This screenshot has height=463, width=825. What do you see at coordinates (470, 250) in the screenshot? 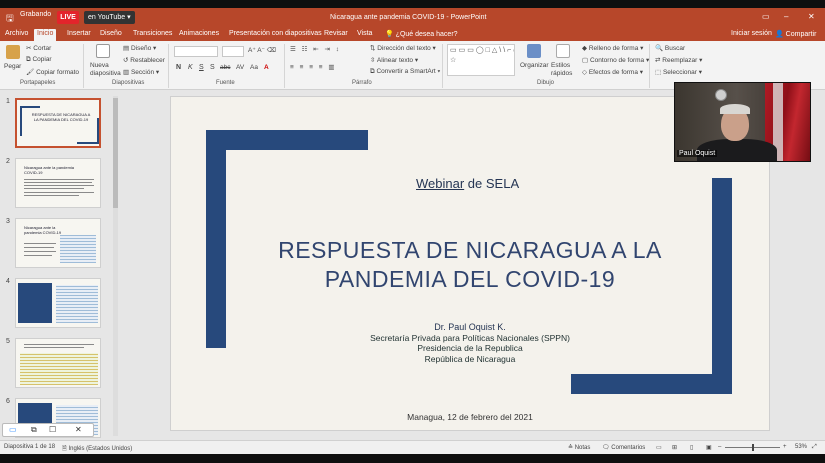
I see `slide-title-line-1: RESPUESTA DE NICARAGUA A LA` at bounding box center [470, 250].